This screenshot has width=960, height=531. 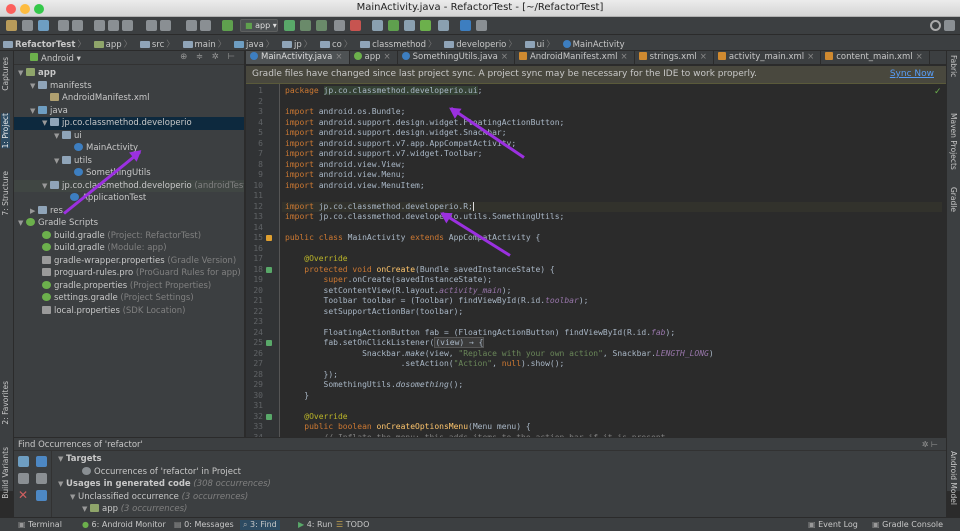 I want to click on tree-item: build.gradle (Project: RefactorTest), so click(x=129, y=236).